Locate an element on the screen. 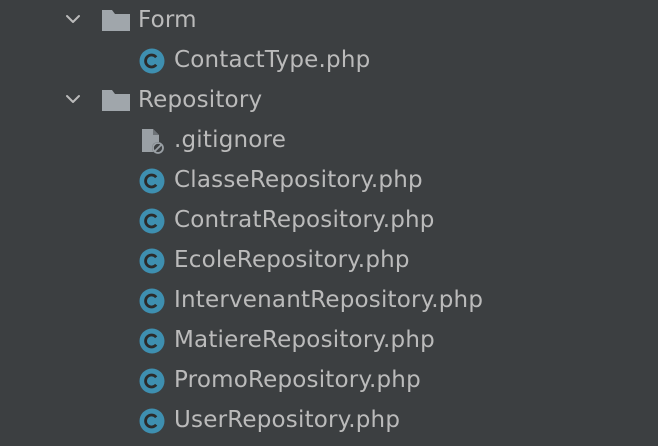  file-label: PromoRepository.php is located at coordinates (297, 380).